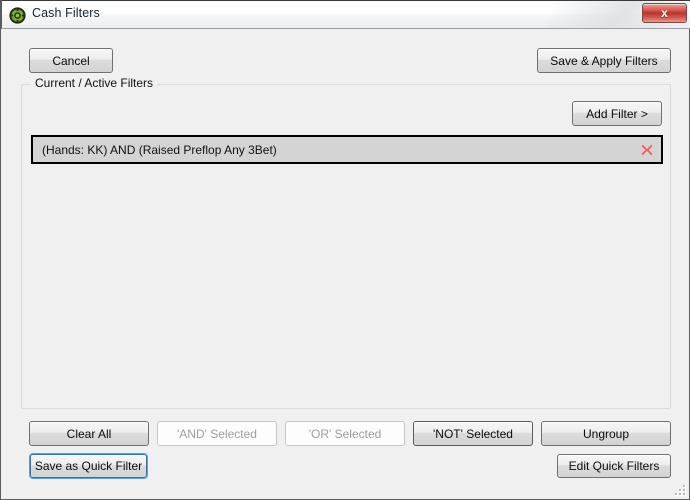  I want to click on cancel-button-label: Cancel, so click(71, 60).